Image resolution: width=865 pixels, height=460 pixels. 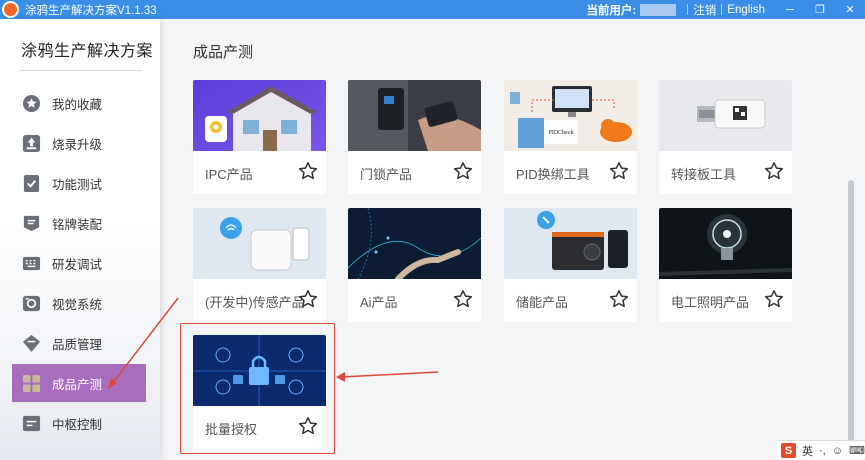 I want to click on ime-emoji-icon: ☺, so click(x=837, y=451).